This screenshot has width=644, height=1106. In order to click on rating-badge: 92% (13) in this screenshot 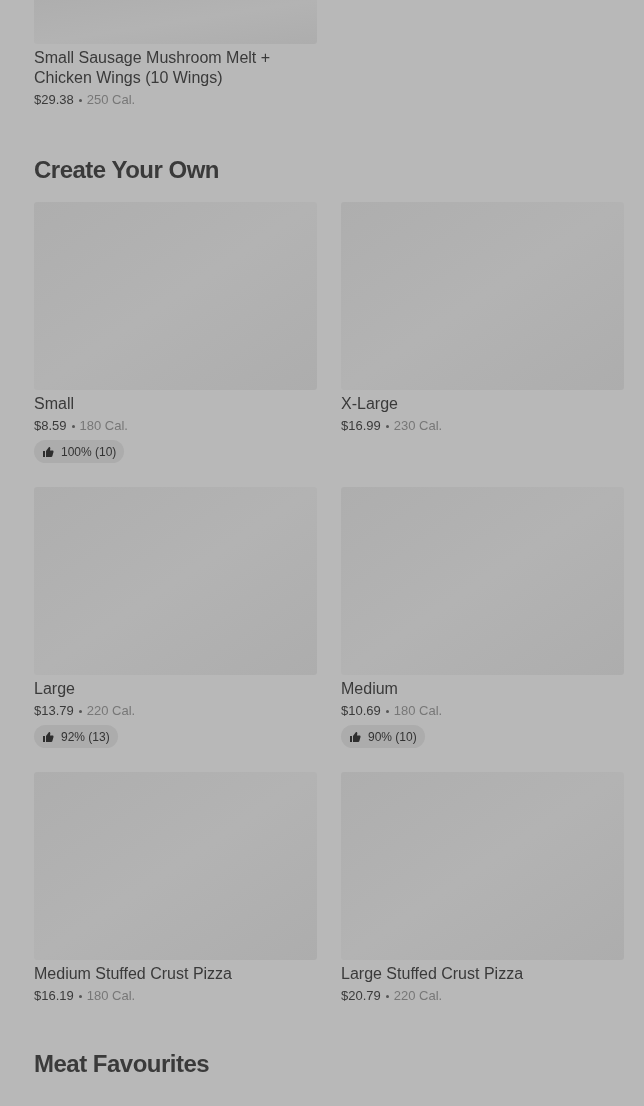, I will do `click(76, 736)`.